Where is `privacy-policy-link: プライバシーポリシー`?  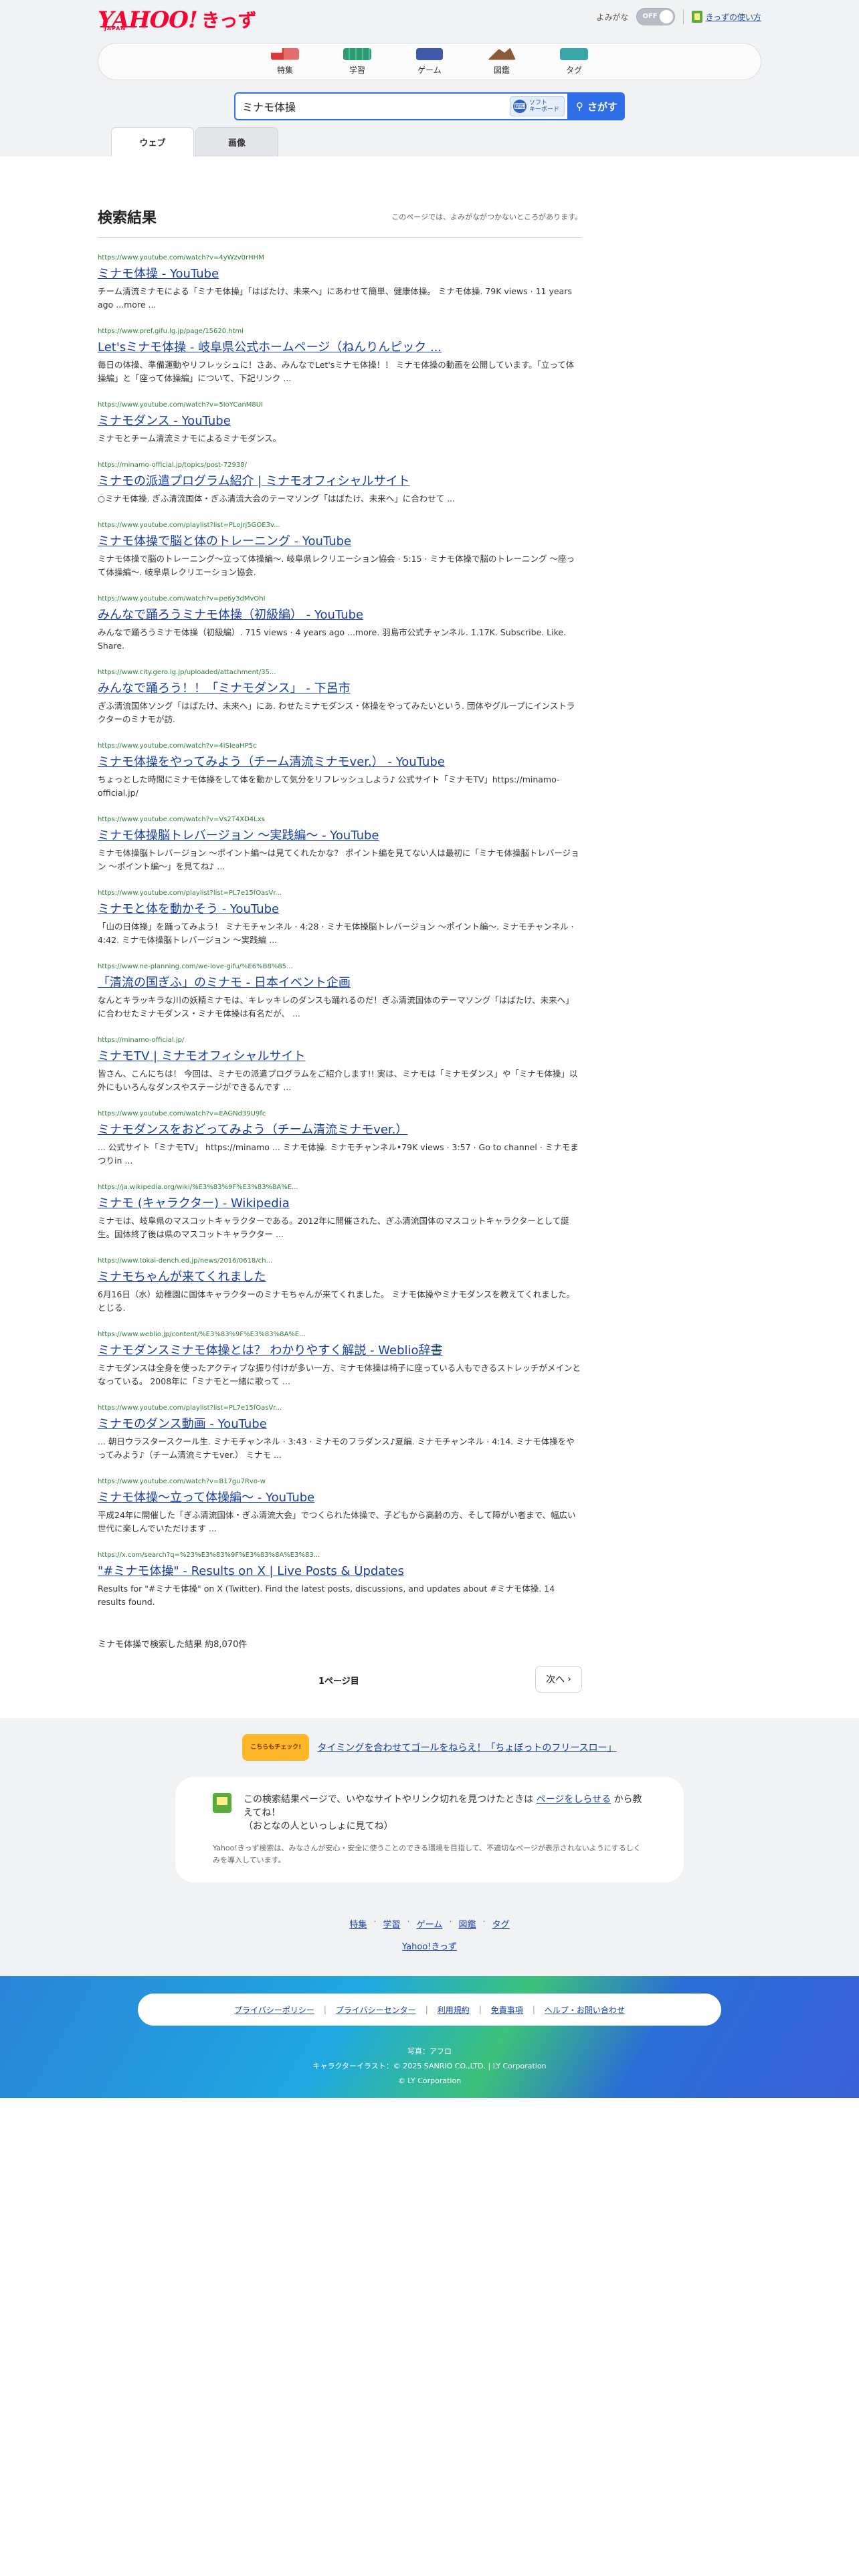
privacy-policy-link: プライバシーポリシー is located at coordinates (274, 2010).